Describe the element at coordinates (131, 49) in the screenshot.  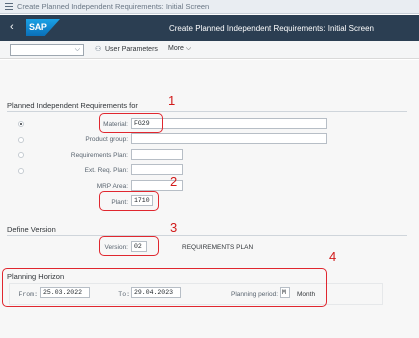
I see `user-parameters-label: User Parameters` at that location.